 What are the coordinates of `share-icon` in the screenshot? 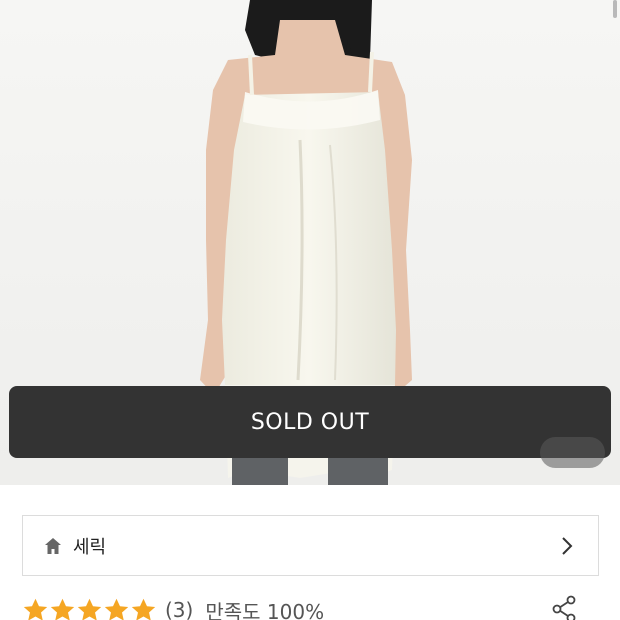 It's located at (564, 607).